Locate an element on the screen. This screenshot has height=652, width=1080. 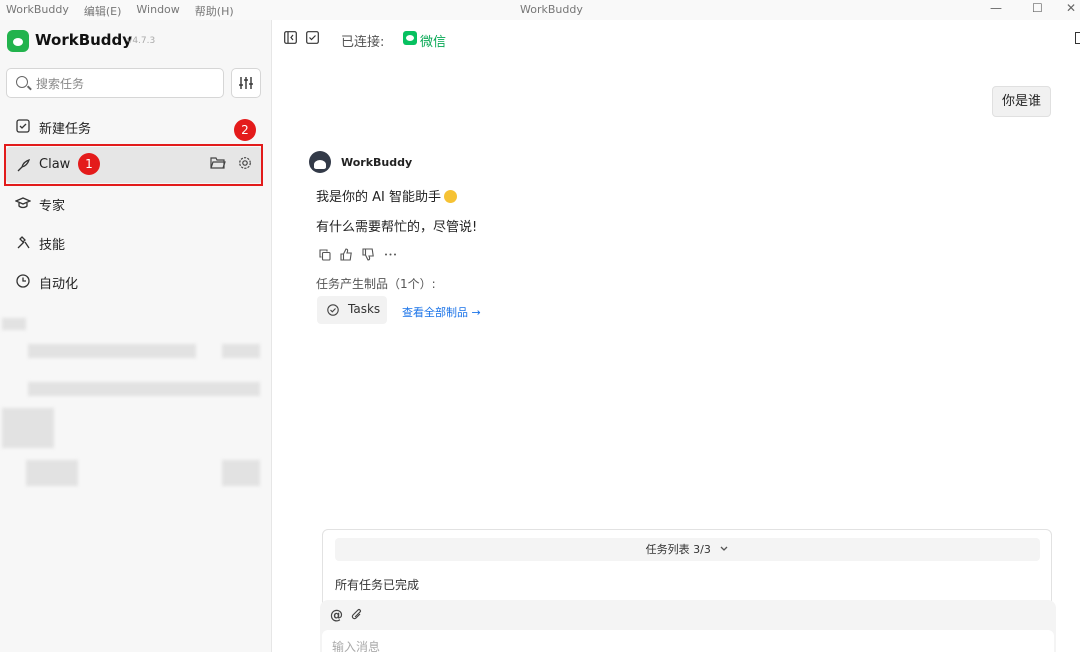
minimize-button: — is located at coordinates (996, 8).